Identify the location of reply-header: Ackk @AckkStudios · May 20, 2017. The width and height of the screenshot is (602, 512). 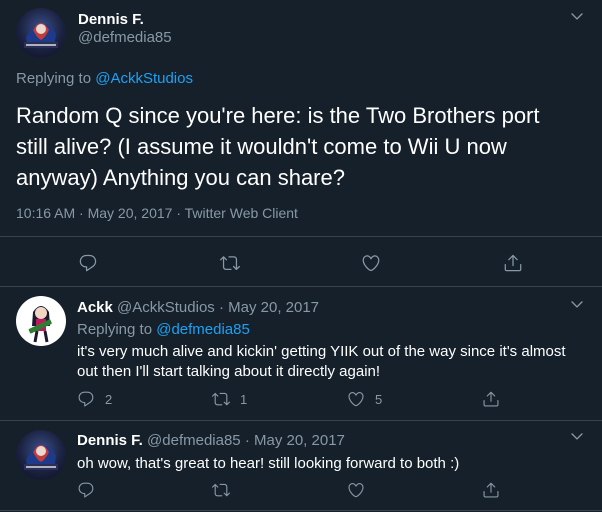
(198, 307).